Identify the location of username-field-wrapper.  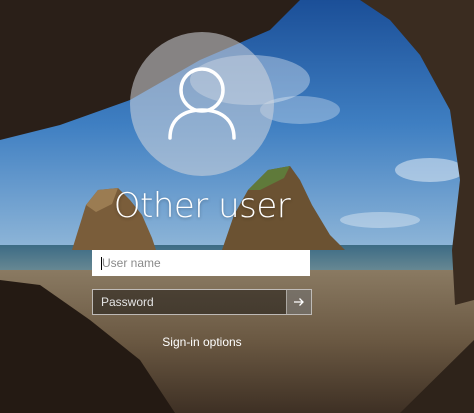
(201, 263).